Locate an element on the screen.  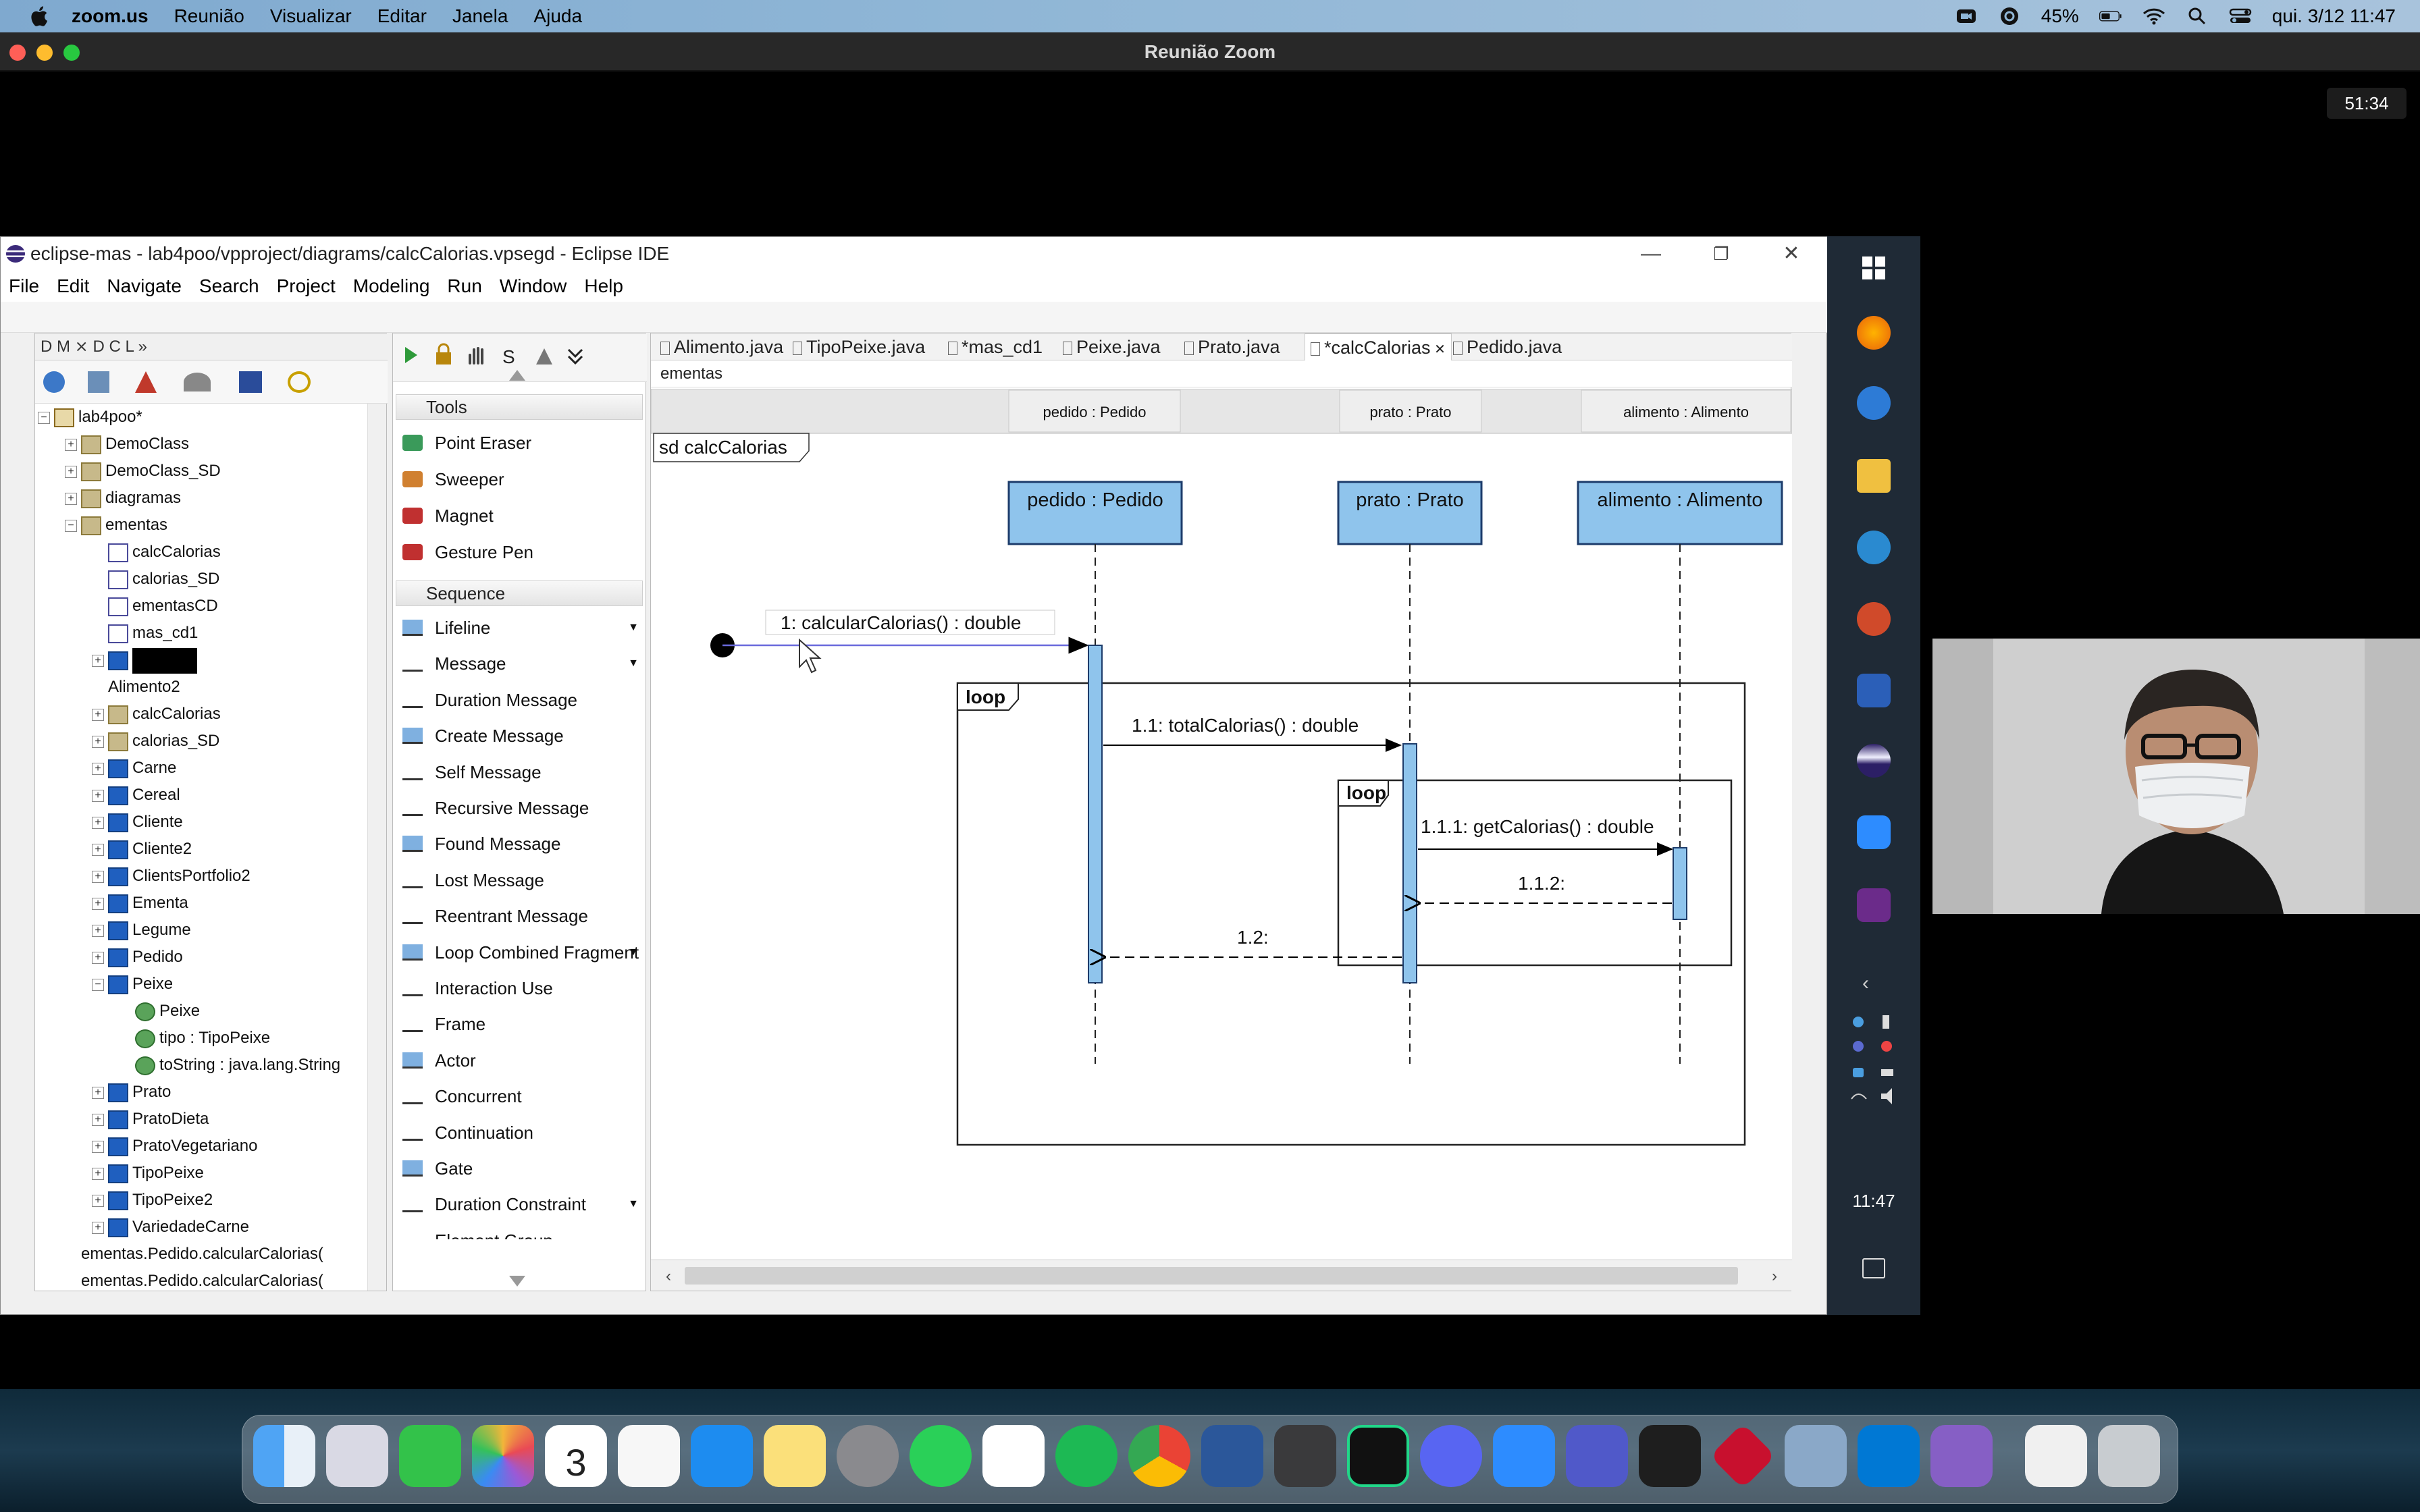
tree-item: calcCalorias is located at coordinates (156, 552).